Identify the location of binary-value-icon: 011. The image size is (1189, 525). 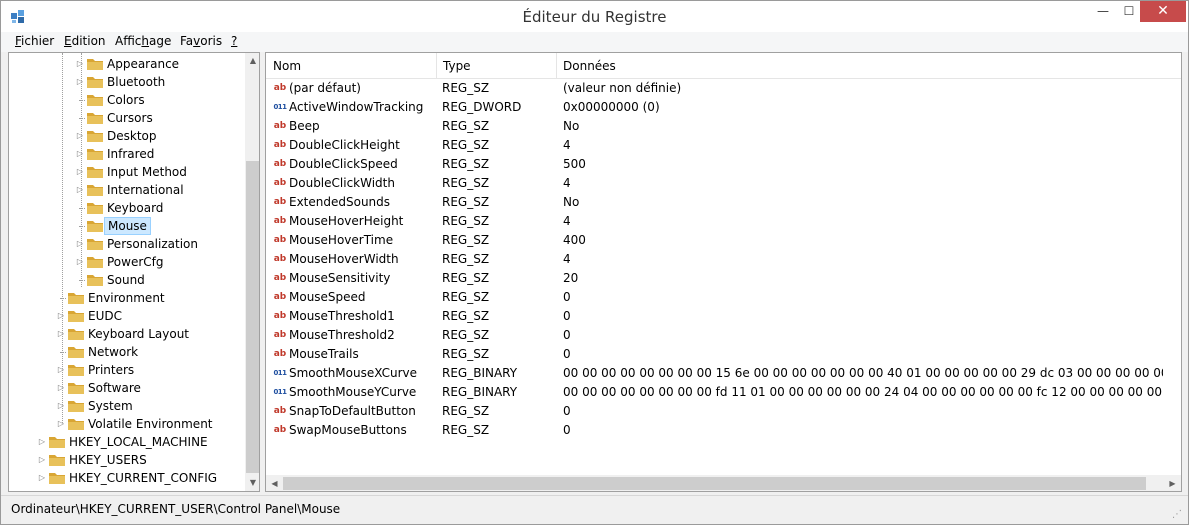
(280, 107).